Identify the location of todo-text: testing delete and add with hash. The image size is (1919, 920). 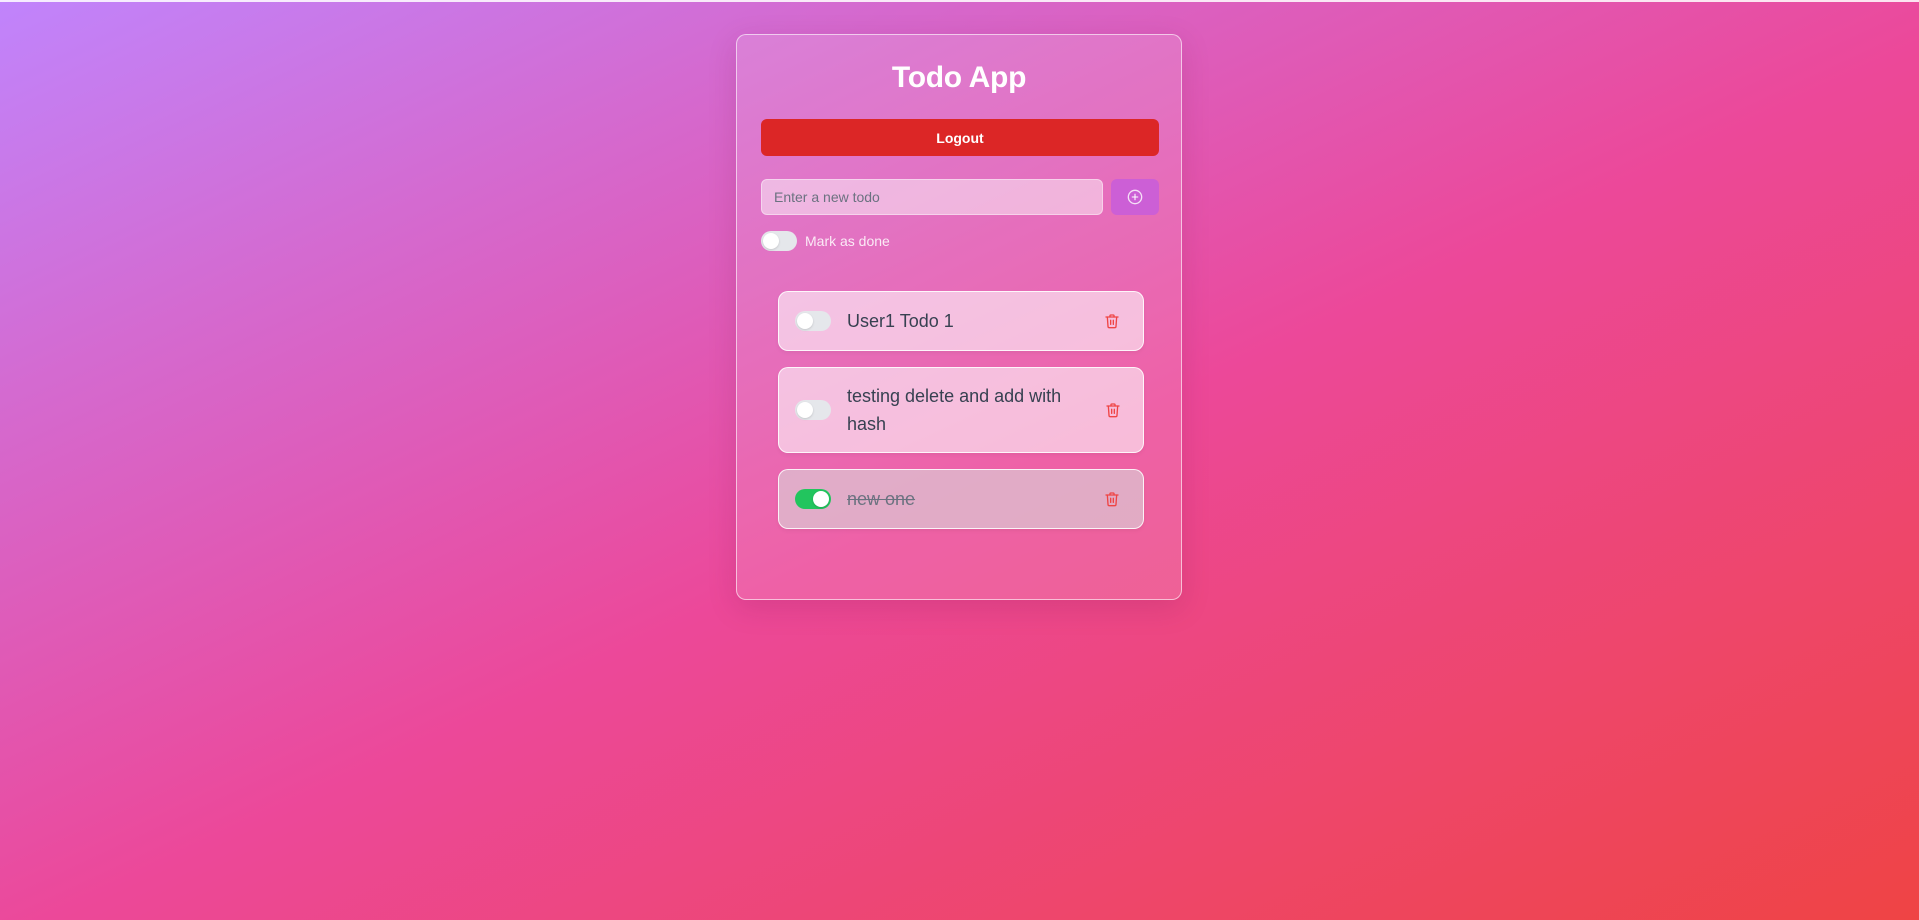
(954, 410).